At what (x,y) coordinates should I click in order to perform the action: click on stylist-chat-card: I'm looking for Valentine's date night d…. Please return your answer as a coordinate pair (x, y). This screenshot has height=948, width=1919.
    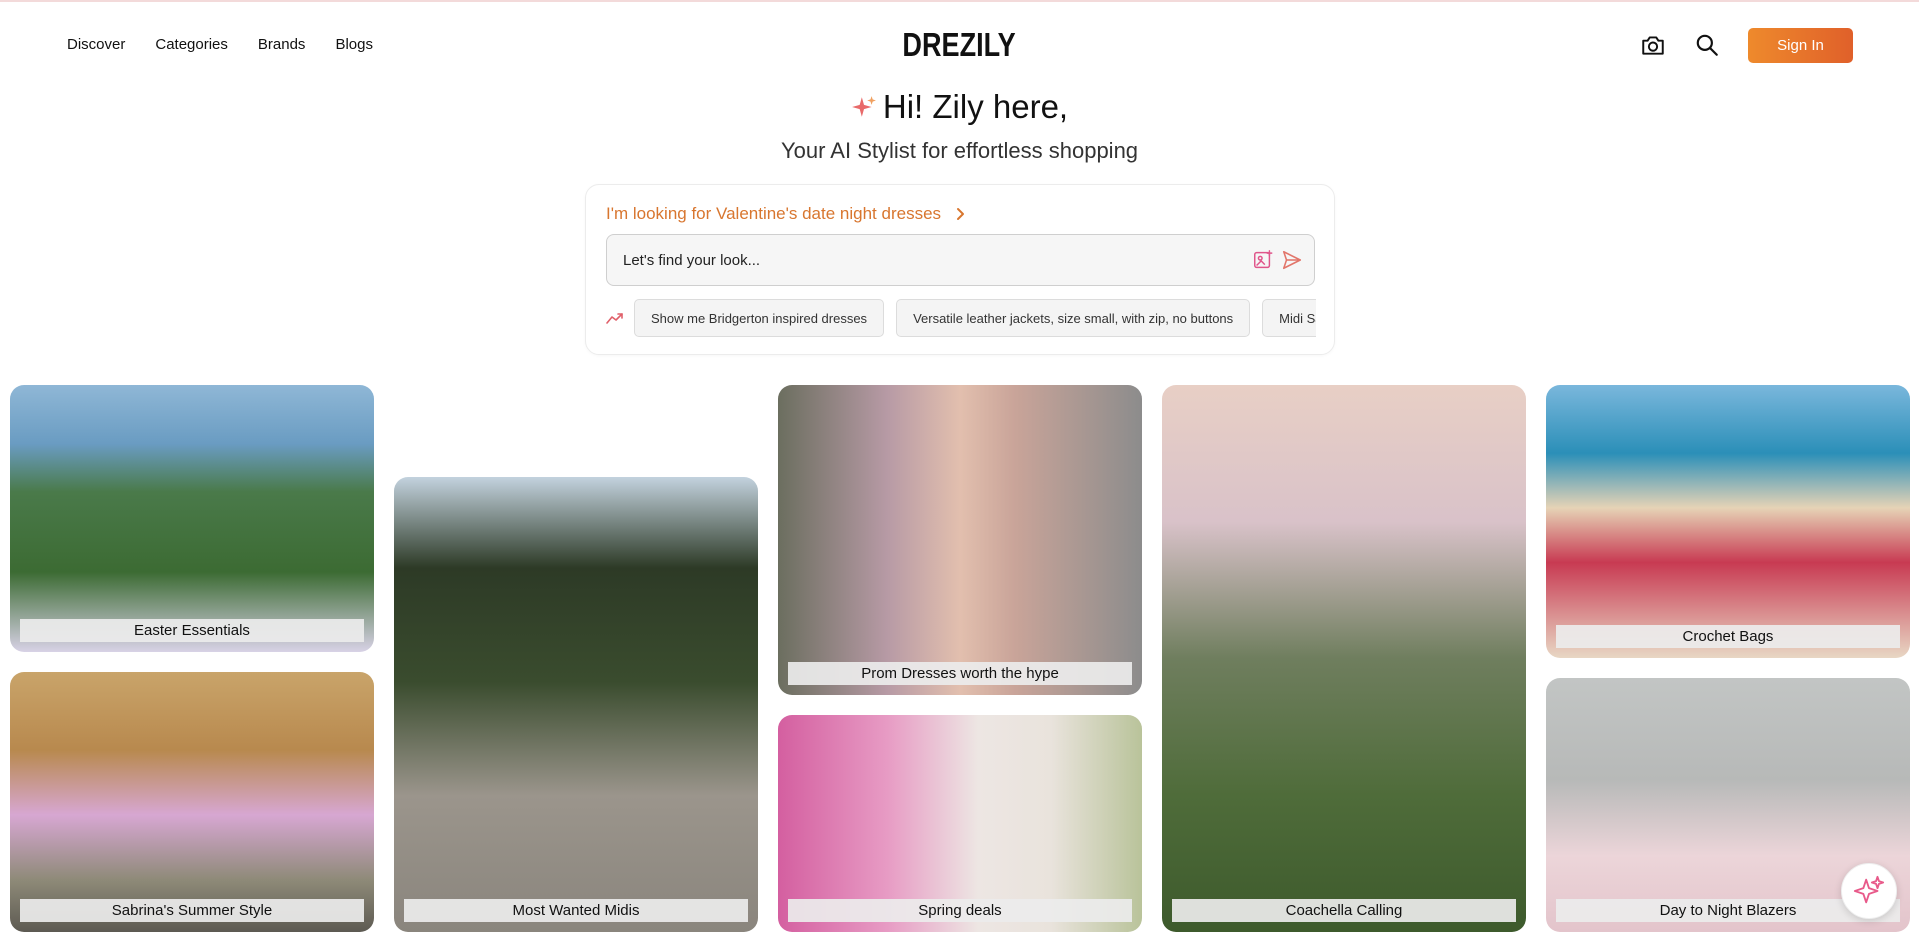
    Looking at the image, I should click on (960, 269).